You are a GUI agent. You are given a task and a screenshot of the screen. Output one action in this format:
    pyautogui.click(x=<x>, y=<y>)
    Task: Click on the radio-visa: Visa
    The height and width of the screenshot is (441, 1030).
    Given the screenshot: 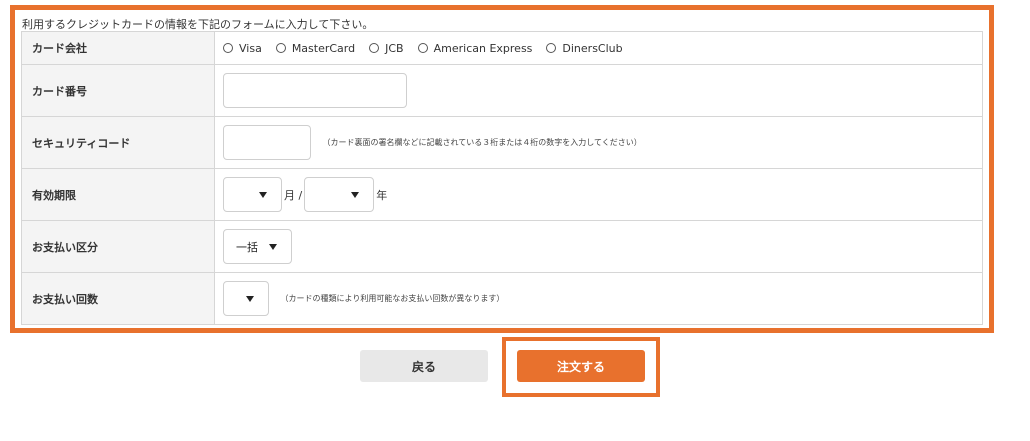 What is the action you would take?
    pyautogui.click(x=242, y=48)
    